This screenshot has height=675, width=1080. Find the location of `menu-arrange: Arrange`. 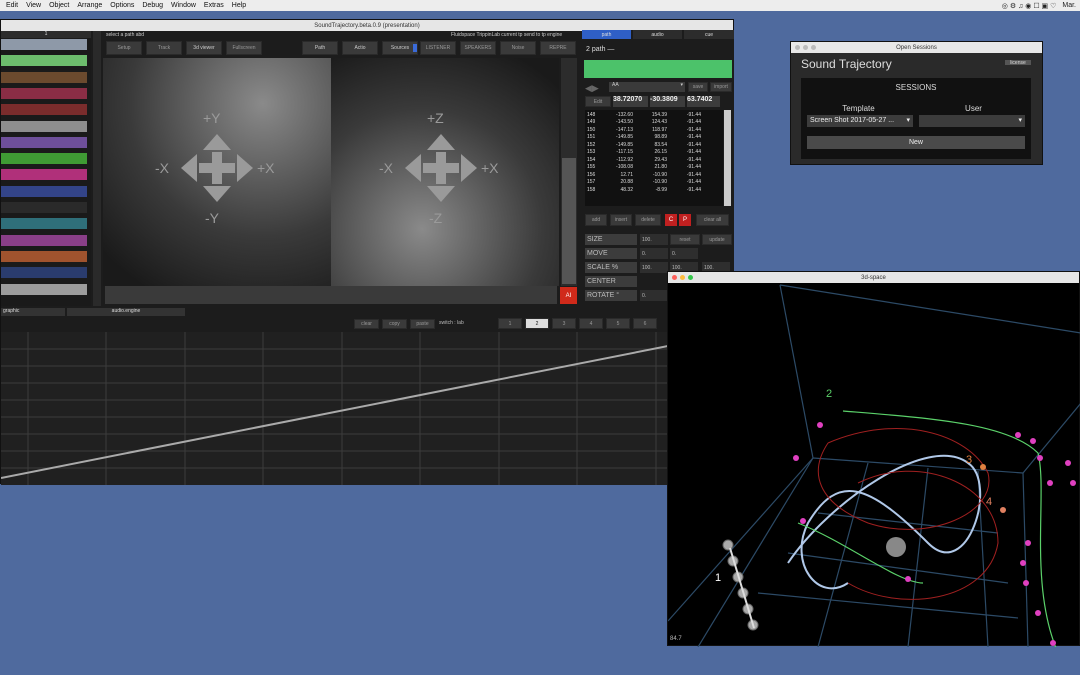

menu-arrange: Arrange is located at coordinates (89, 5).